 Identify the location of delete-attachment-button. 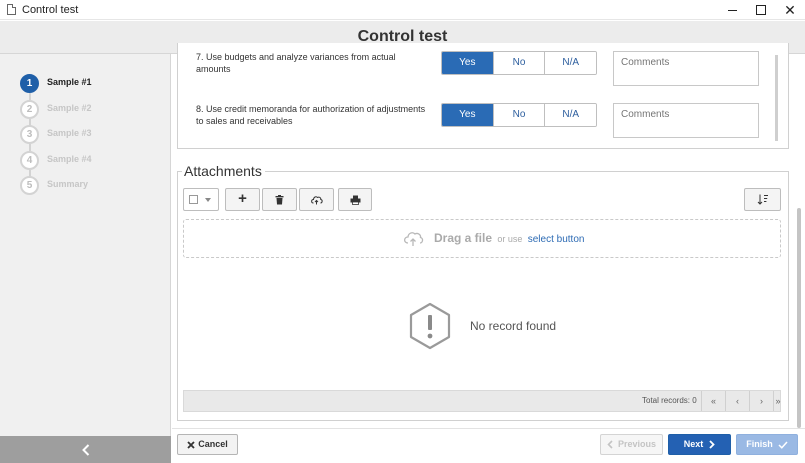
(279, 199).